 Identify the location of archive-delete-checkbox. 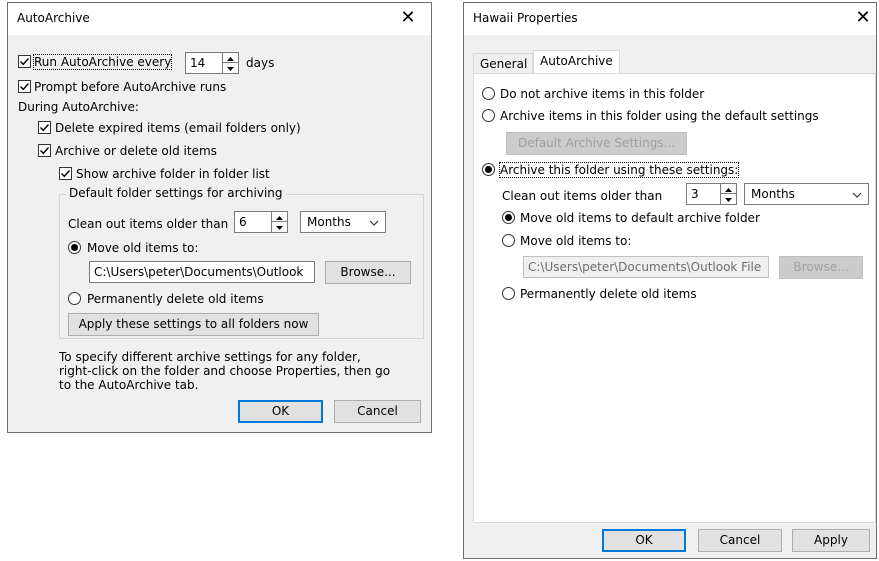
(44, 150).